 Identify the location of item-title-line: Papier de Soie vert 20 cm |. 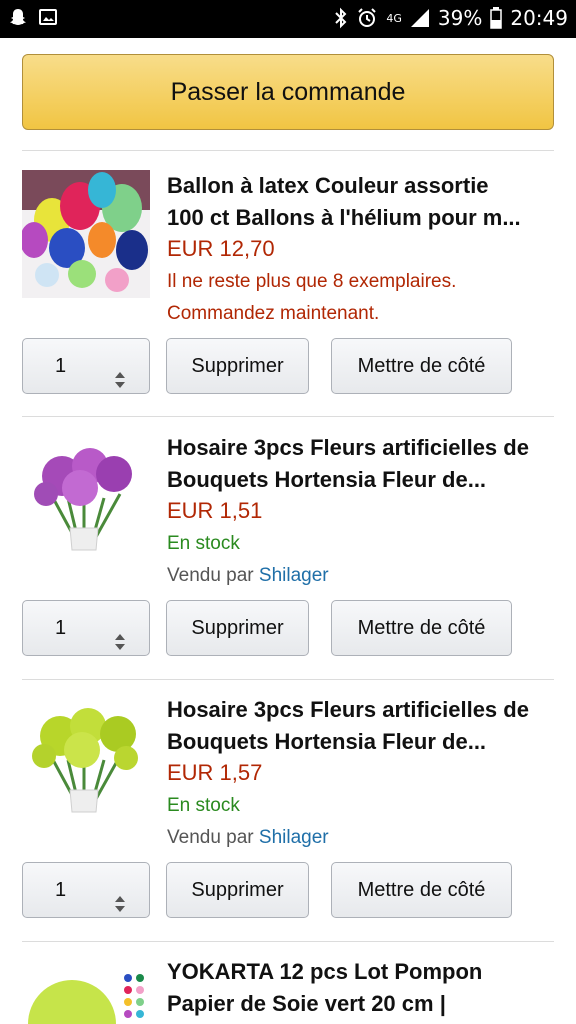
(362, 1004).